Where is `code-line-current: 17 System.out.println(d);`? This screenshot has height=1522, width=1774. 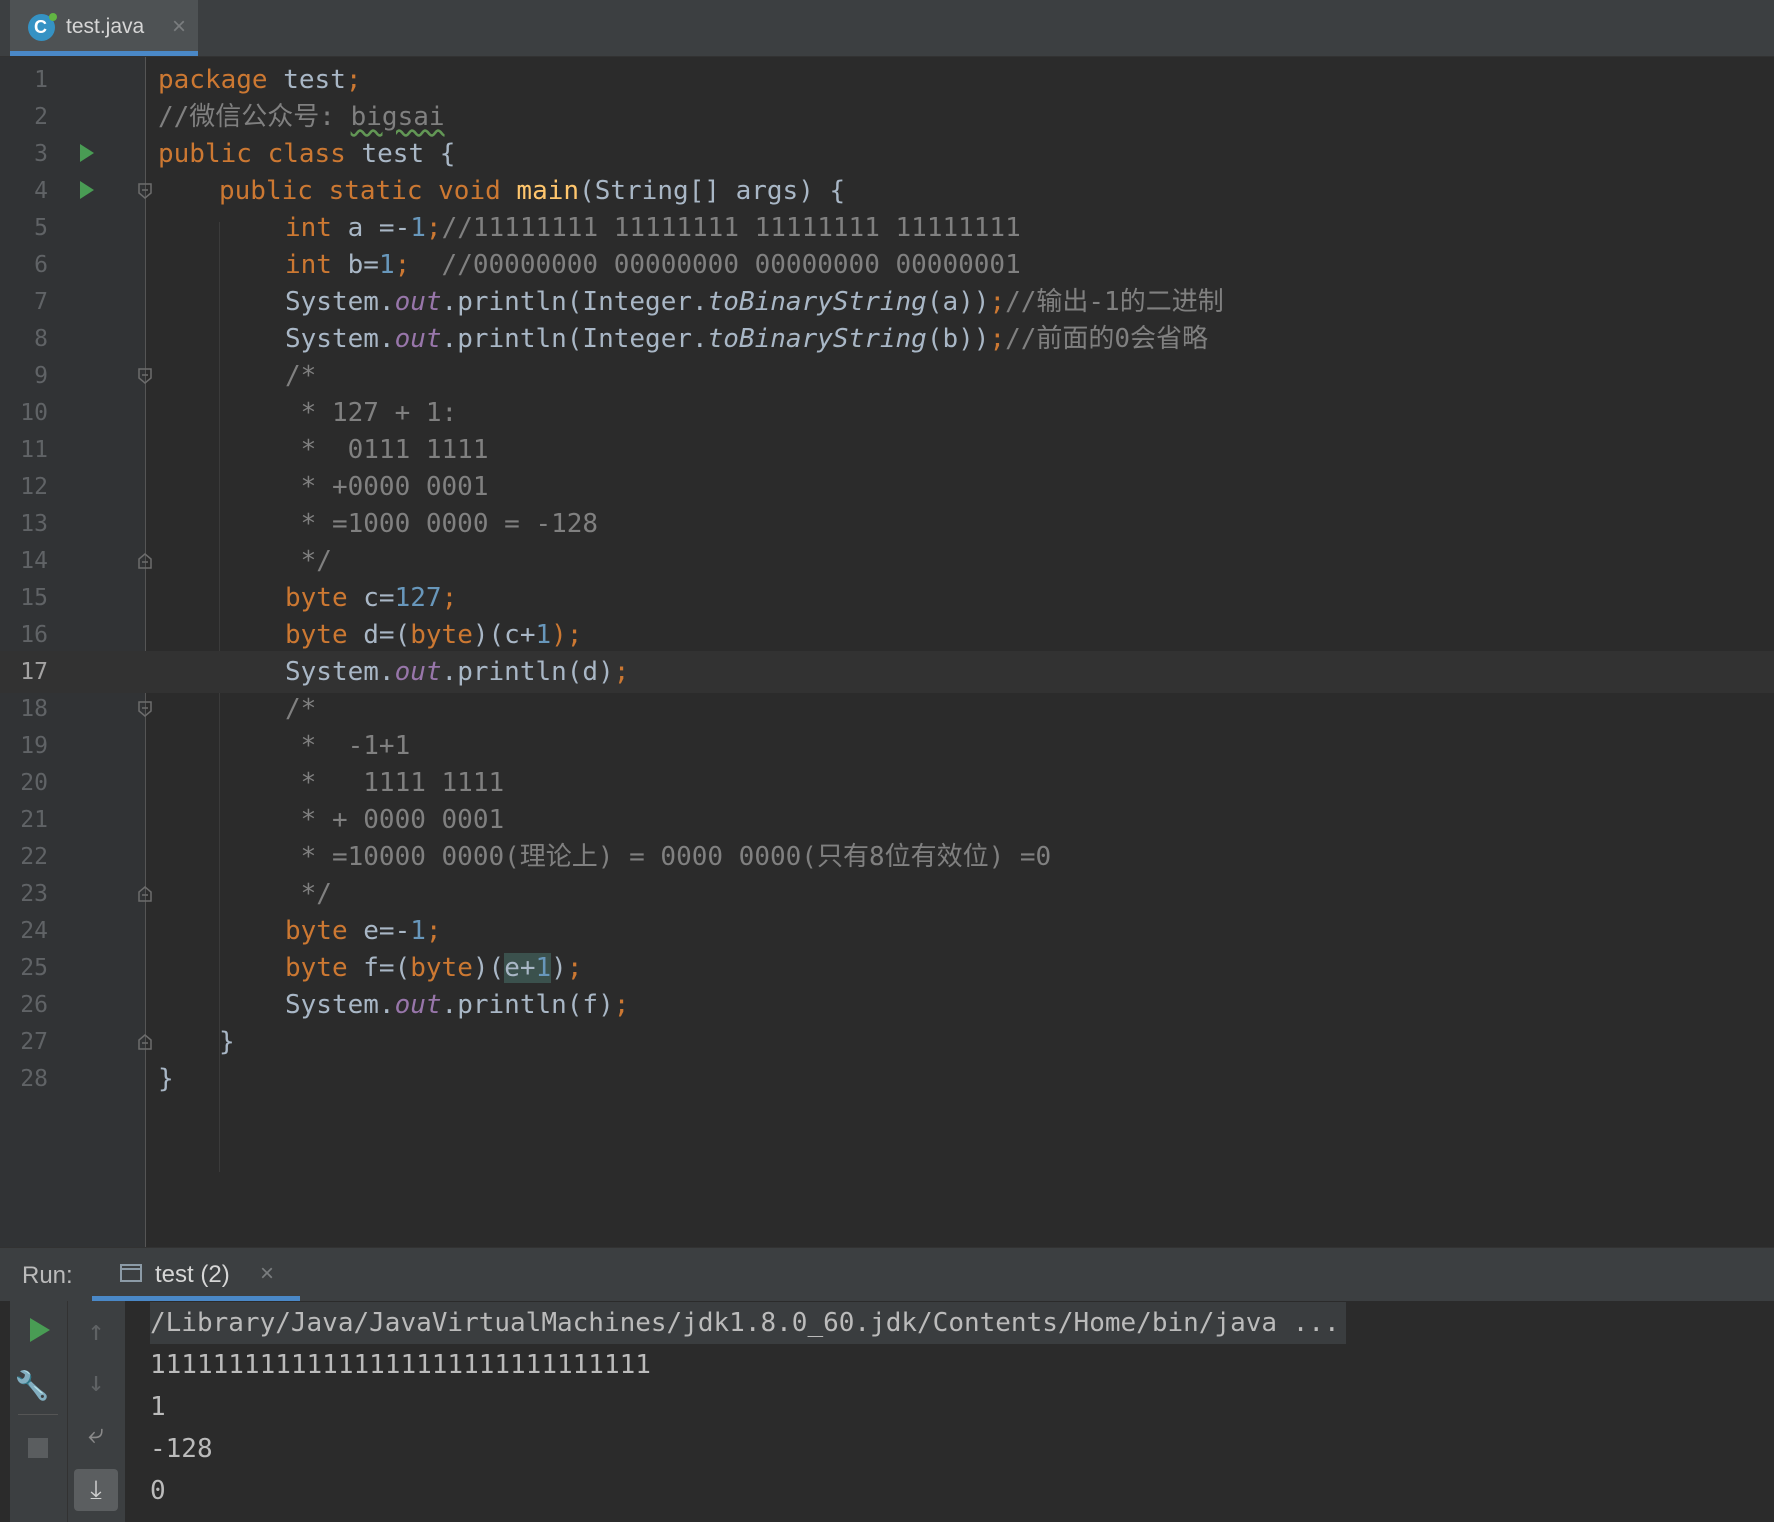 code-line-current: 17 System.out.println(d); is located at coordinates (887, 672).